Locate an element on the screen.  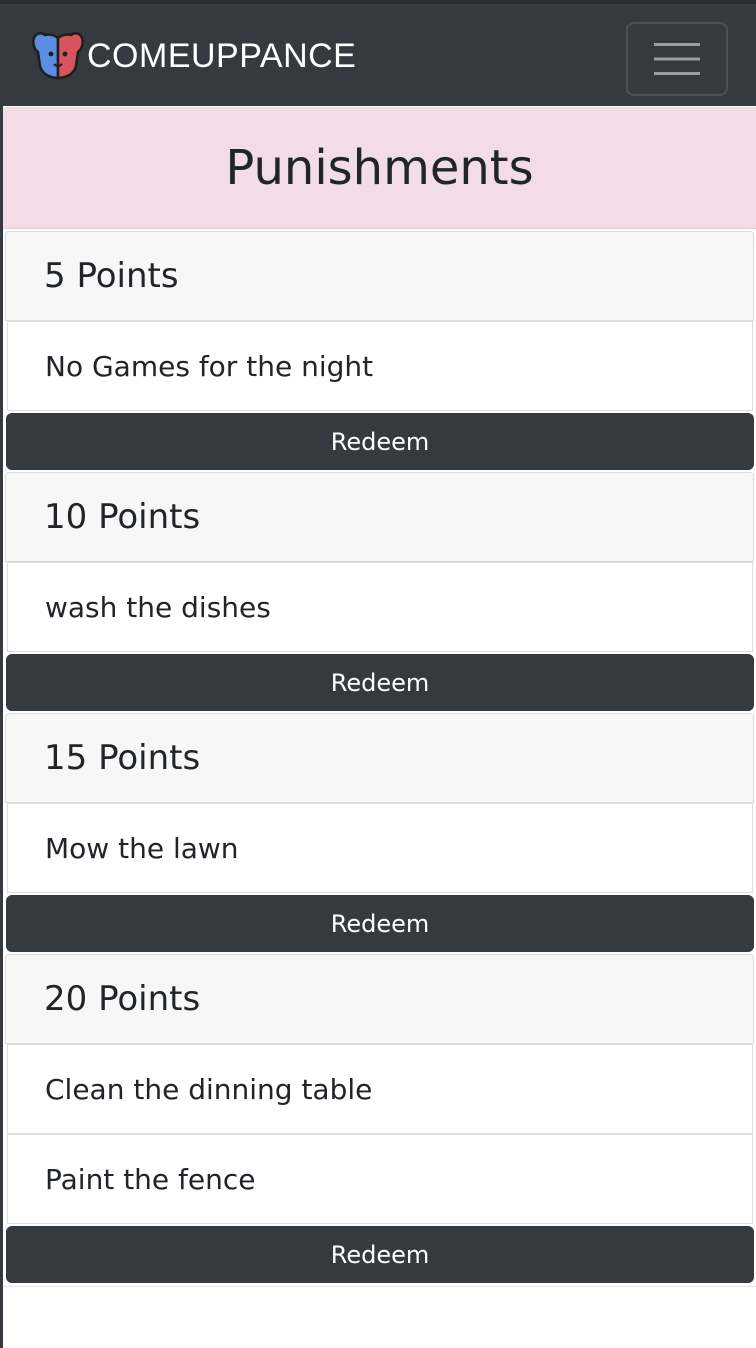
page-header: Punishments is located at coordinates (379, 168).